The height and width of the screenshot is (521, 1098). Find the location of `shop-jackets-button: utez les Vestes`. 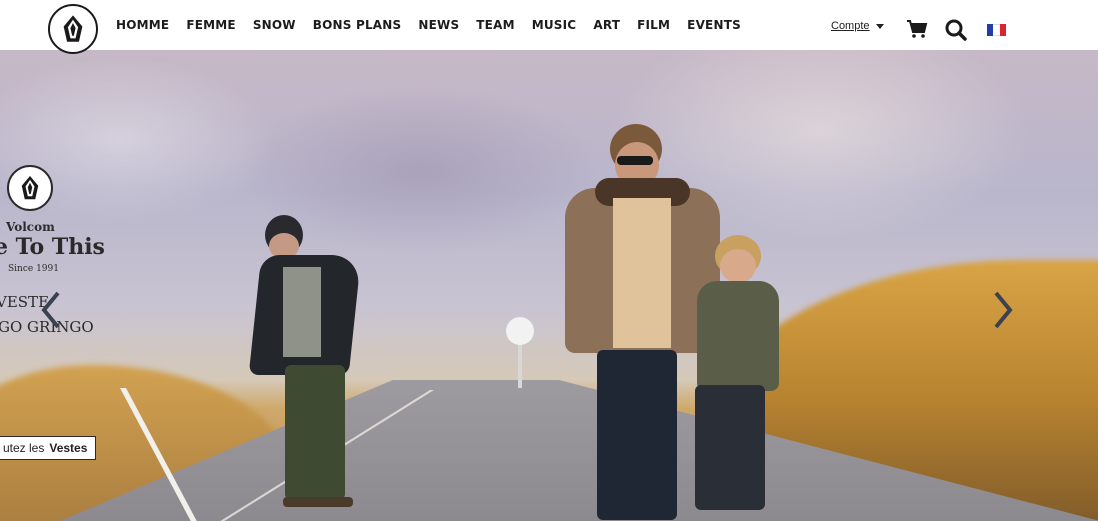

shop-jackets-button: utez les Vestes is located at coordinates (48, 448).